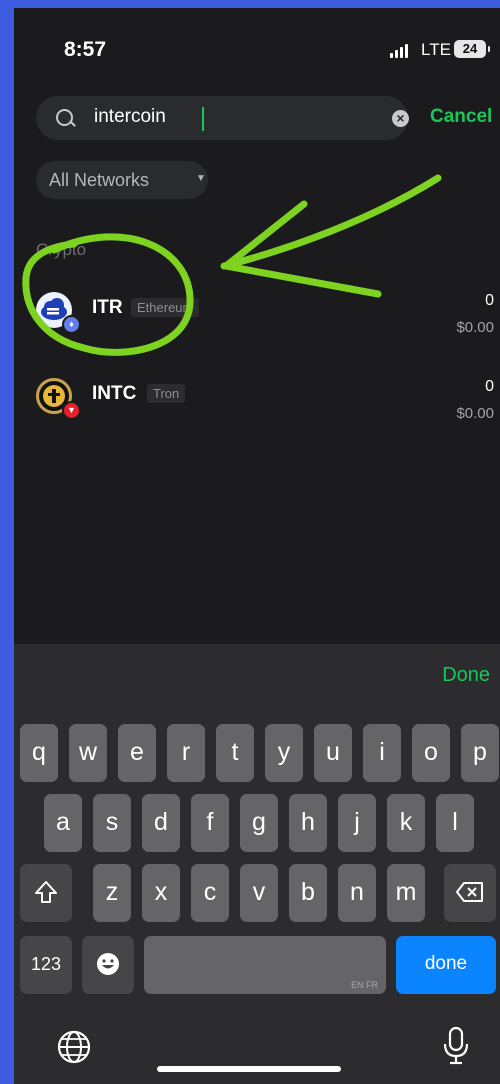 The image size is (500, 1084). What do you see at coordinates (249, 1069) in the screenshot?
I see `home-indicator` at bounding box center [249, 1069].